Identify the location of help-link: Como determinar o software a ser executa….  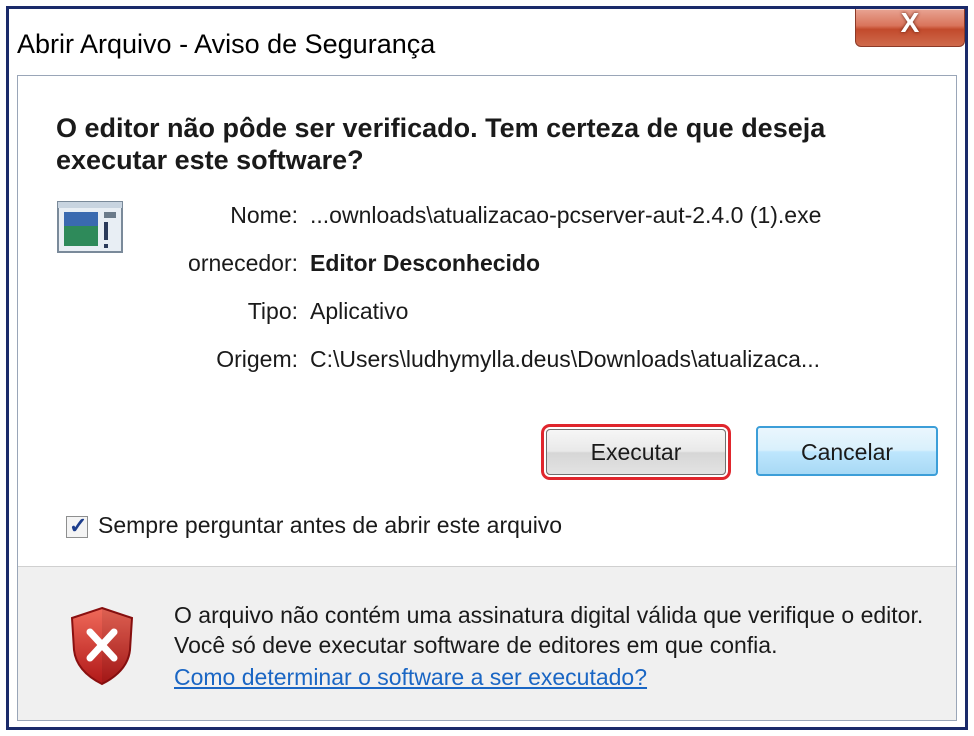
(410, 677).